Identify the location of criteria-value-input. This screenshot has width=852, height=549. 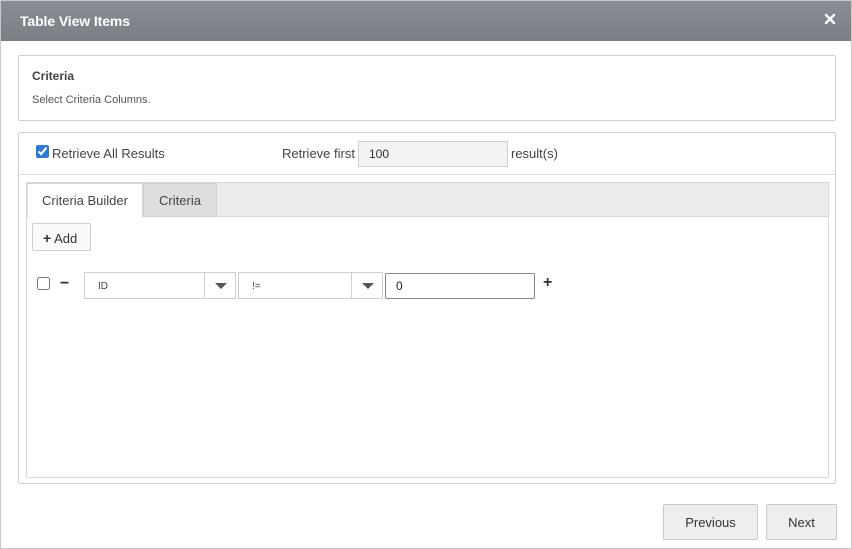
(460, 286).